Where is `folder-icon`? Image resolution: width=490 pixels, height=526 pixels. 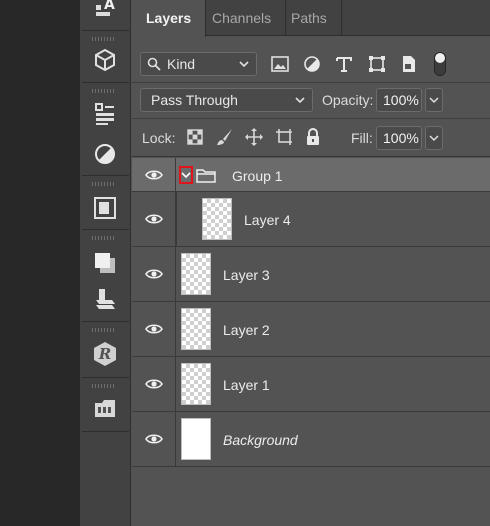 folder-icon is located at coordinates (206, 176).